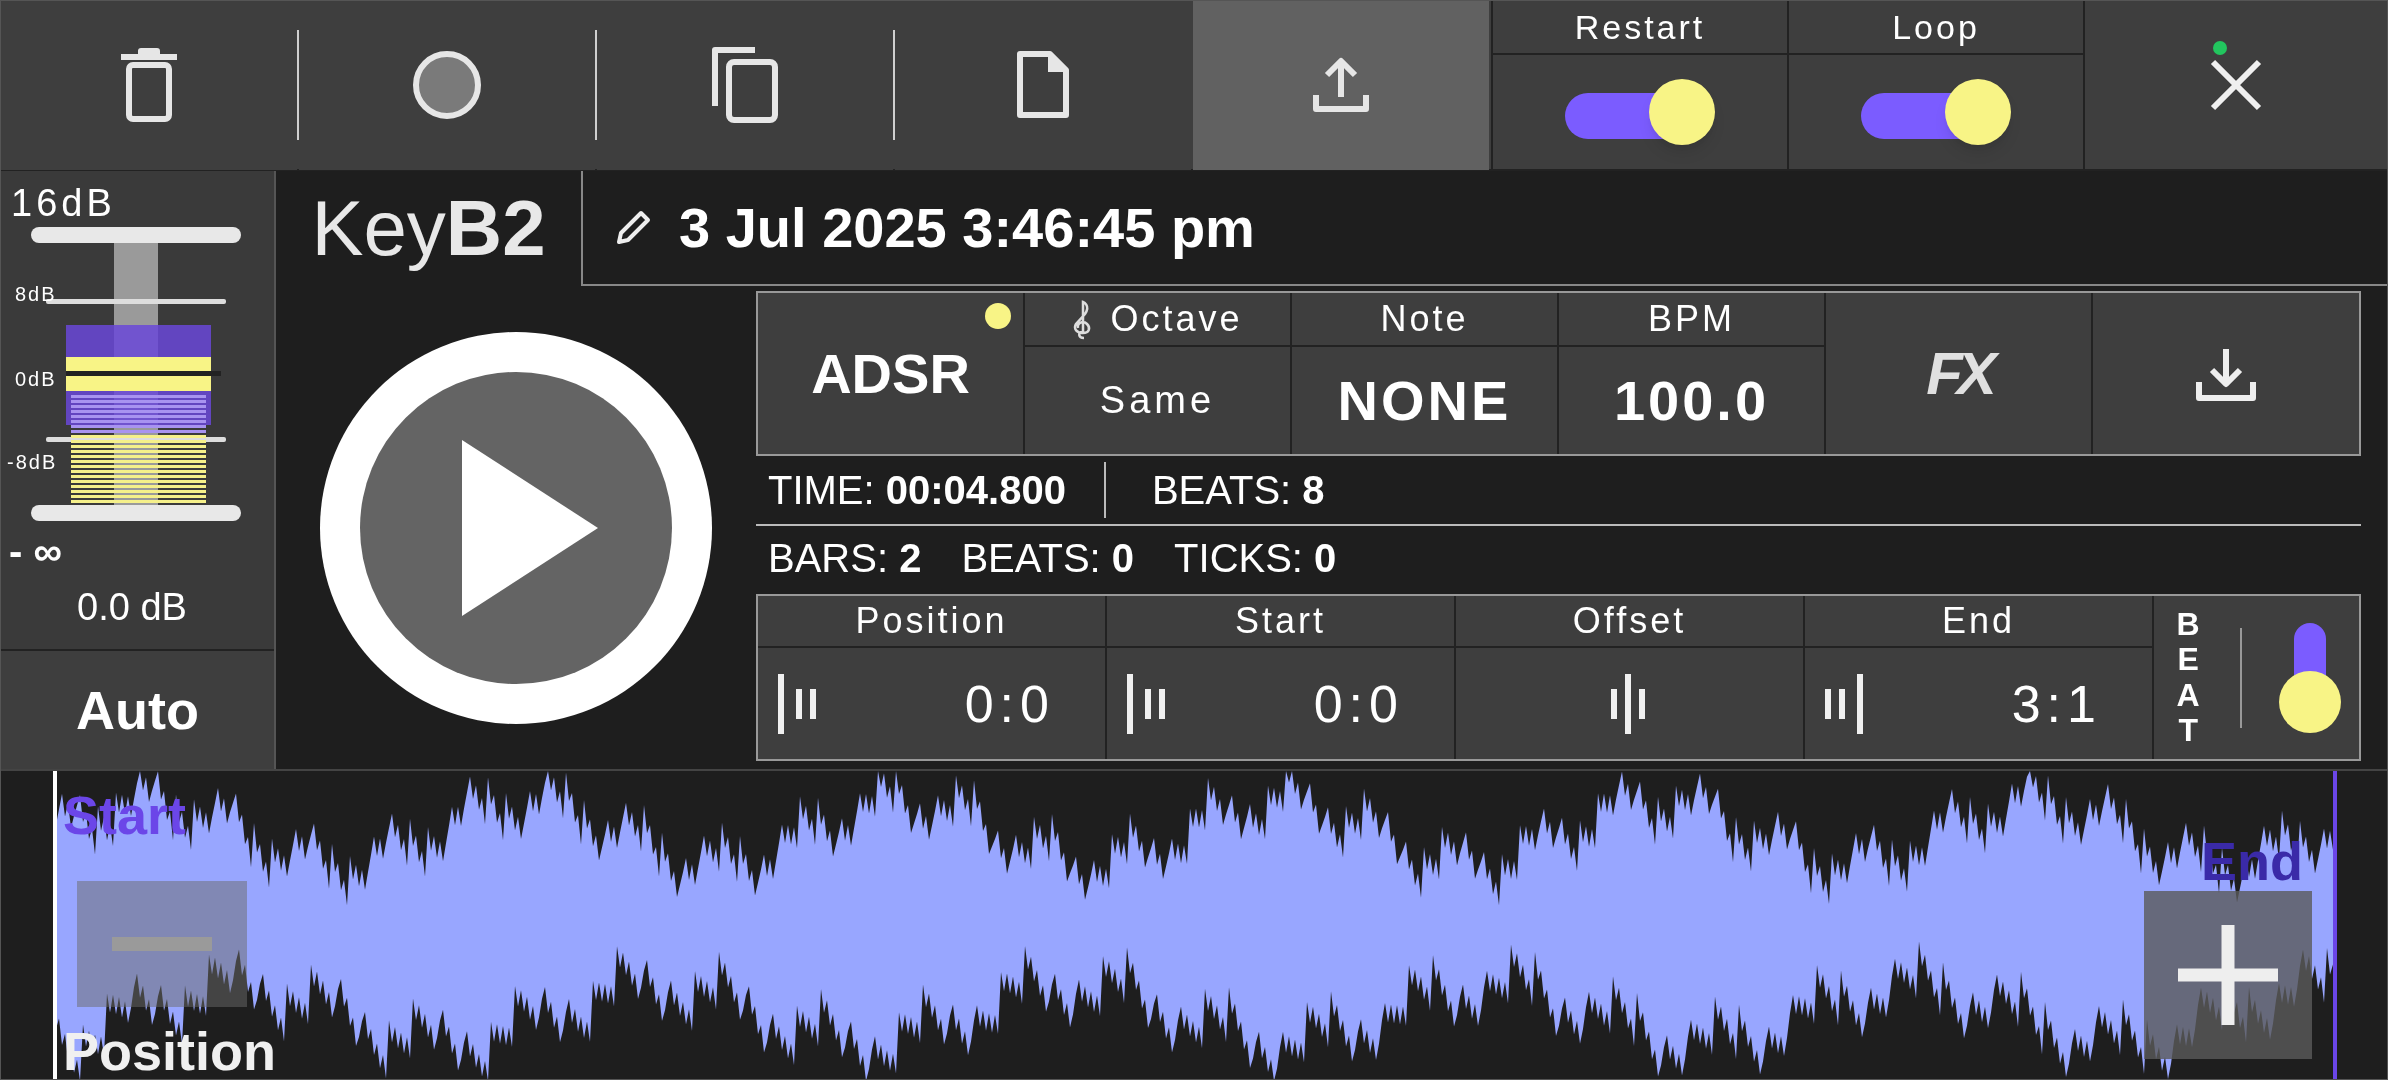 The height and width of the screenshot is (1080, 2388). Describe the element at coordinates (1640, 28) in the screenshot. I see `toggle-label: Restart` at that location.